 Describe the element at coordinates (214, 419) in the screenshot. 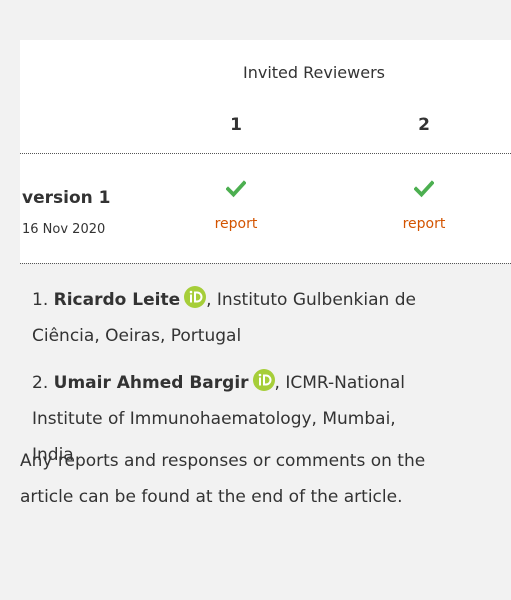

I see `reviewer-affiliation-cont: Institute of Immunohaematology, Mumbai,` at that location.